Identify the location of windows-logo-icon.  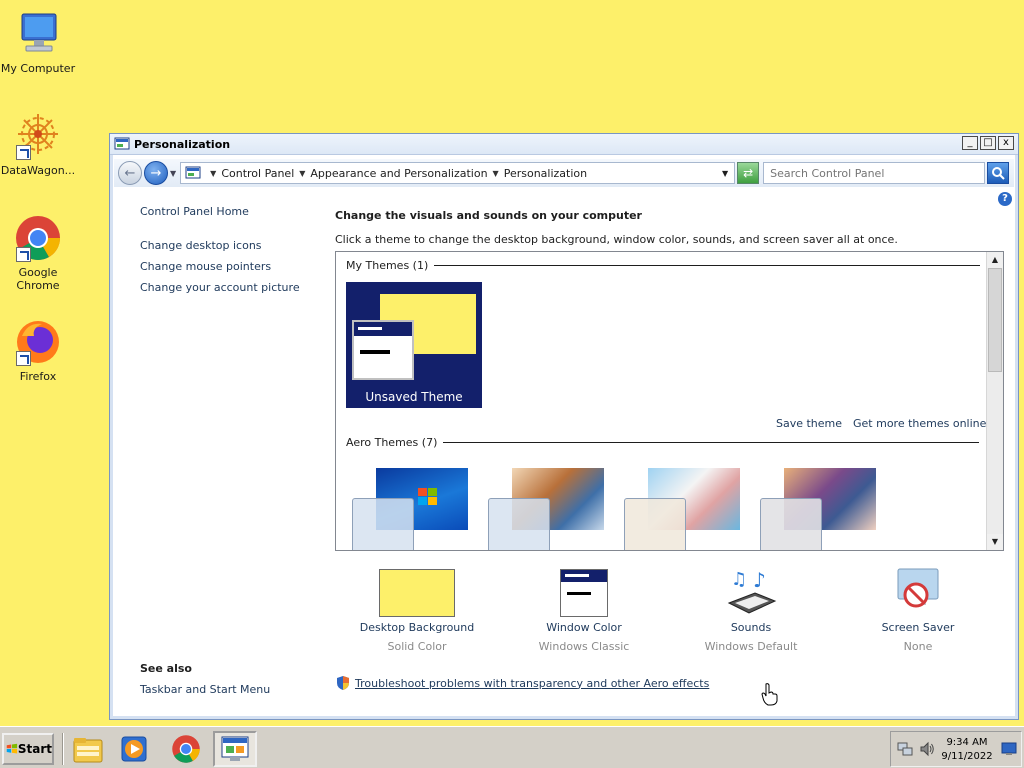
(12, 748).